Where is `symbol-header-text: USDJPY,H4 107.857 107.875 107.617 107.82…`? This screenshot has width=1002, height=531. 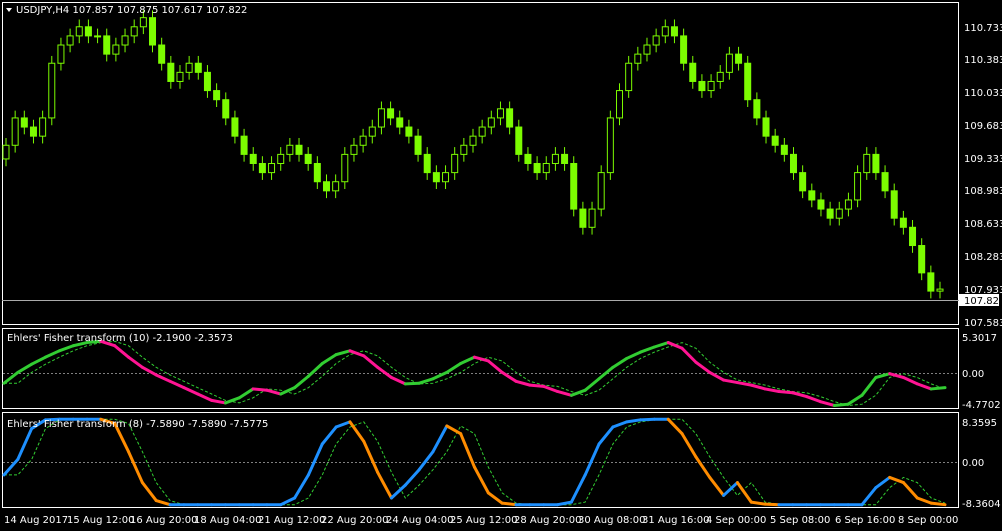 symbol-header-text: USDJPY,H4 107.857 107.875 107.617 107.82… is located at coordinates (131, 10).